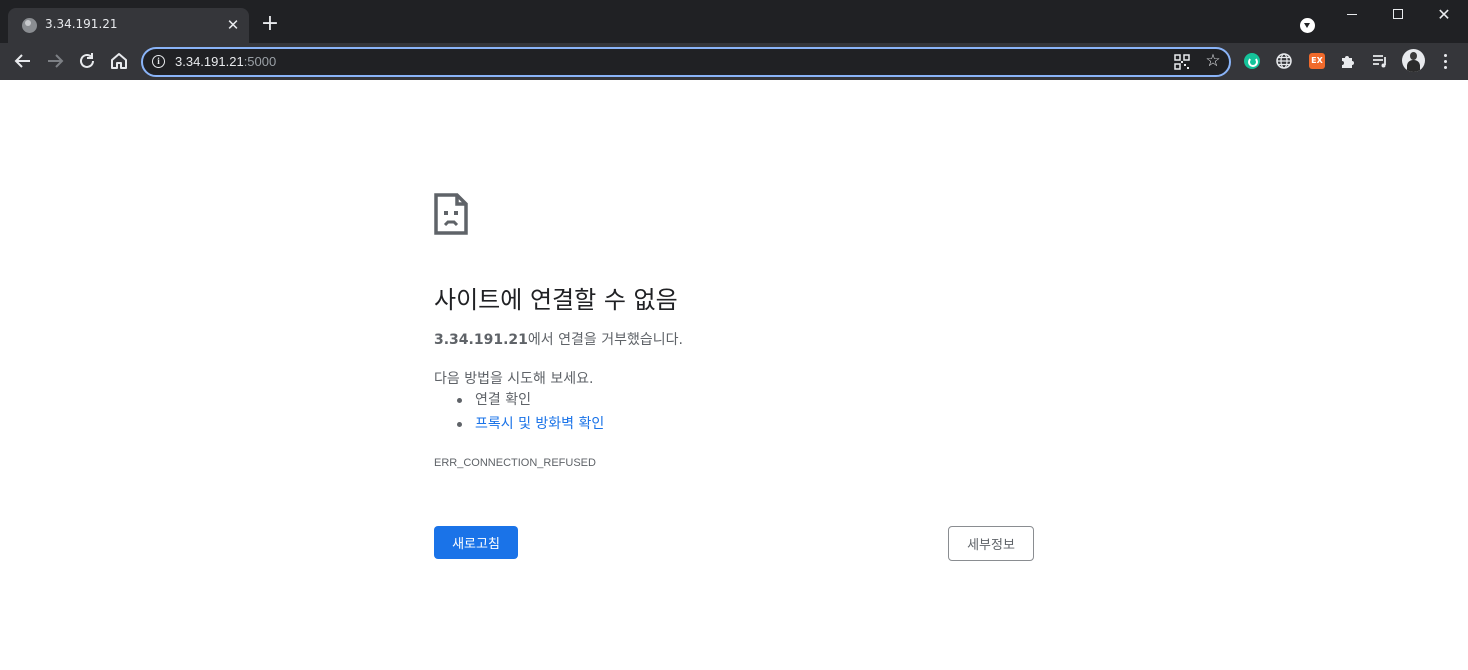 Image resolution: width=1468 pixels, height=670 pixels. I want to click on window-close-button: ✕, so click(1444, 15).